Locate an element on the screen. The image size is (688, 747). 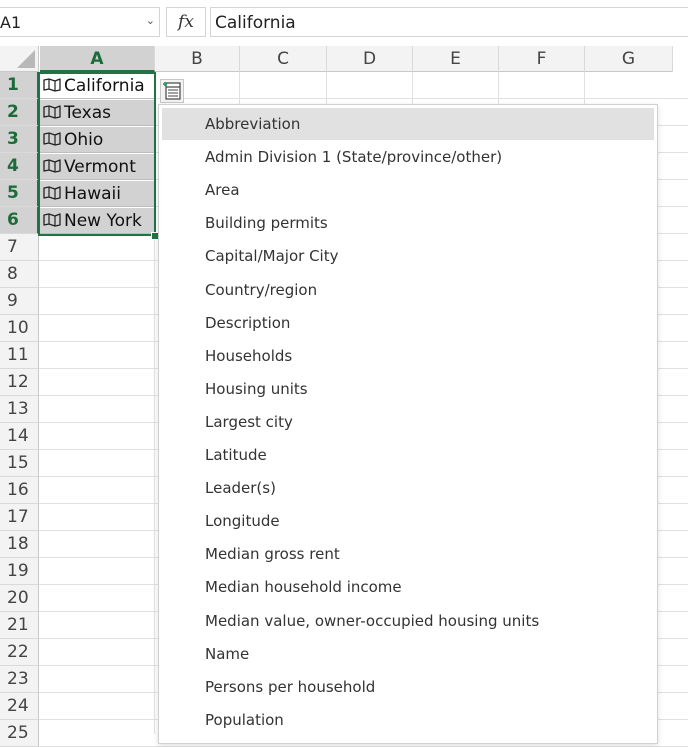
cell-text: Ohio is located at coordinates (84, 140).